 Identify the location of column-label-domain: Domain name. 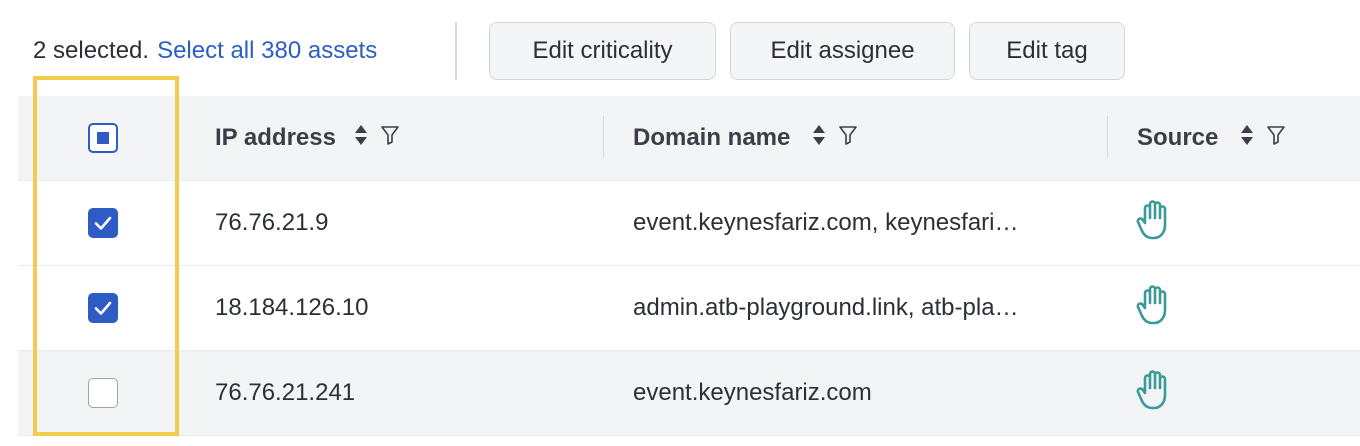
(712, 137).